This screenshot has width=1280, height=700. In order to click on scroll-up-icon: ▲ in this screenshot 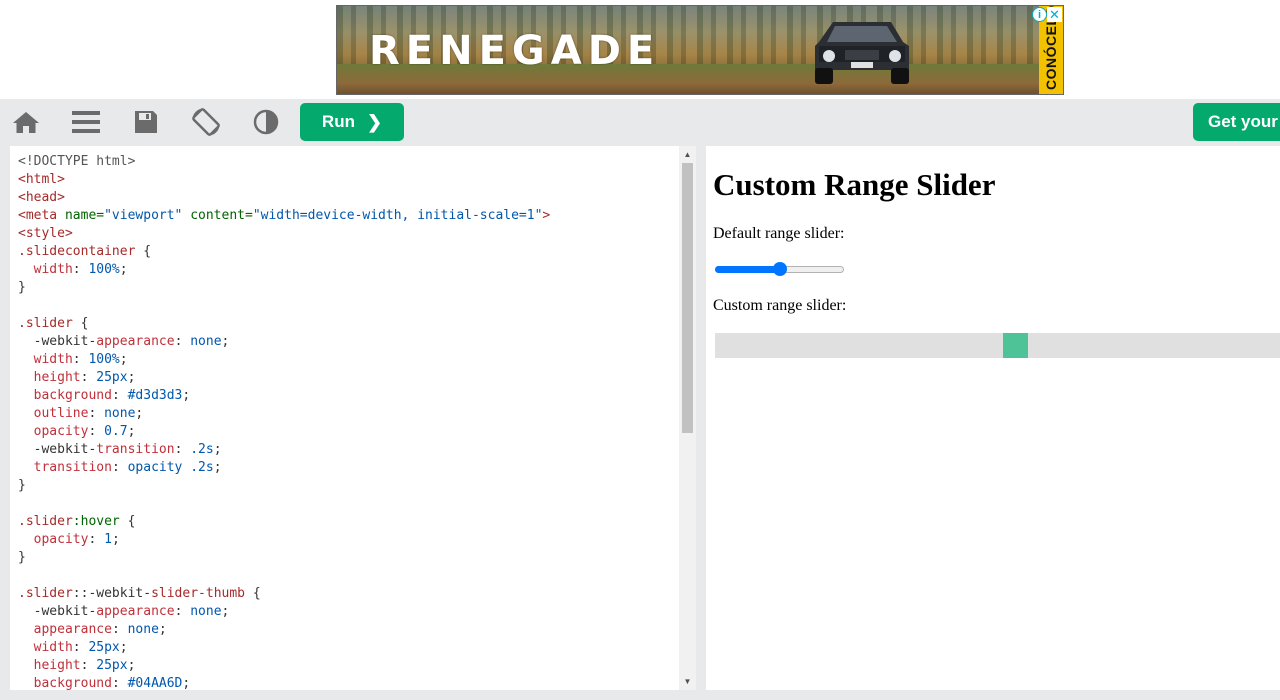, I will do `click(687, 154)`.